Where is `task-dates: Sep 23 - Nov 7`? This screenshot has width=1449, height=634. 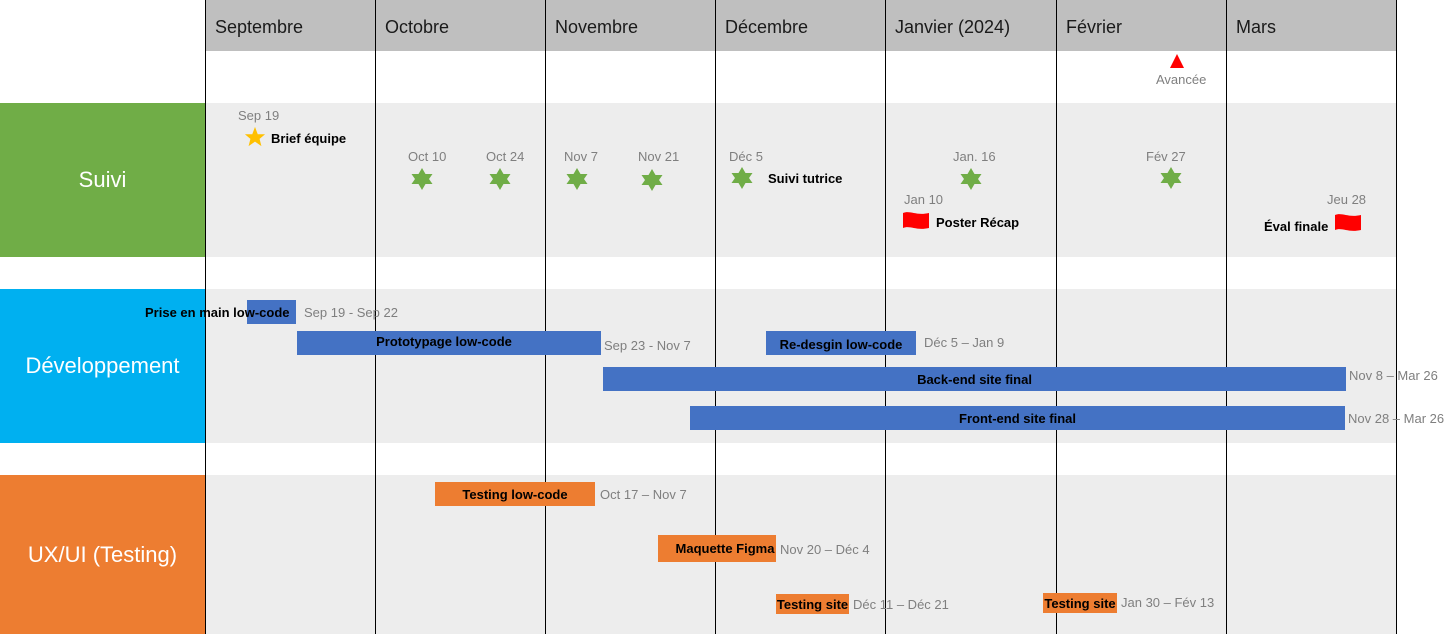
task-dates: Sep 23 - Nov 7 is located at coordinates (647, 345).